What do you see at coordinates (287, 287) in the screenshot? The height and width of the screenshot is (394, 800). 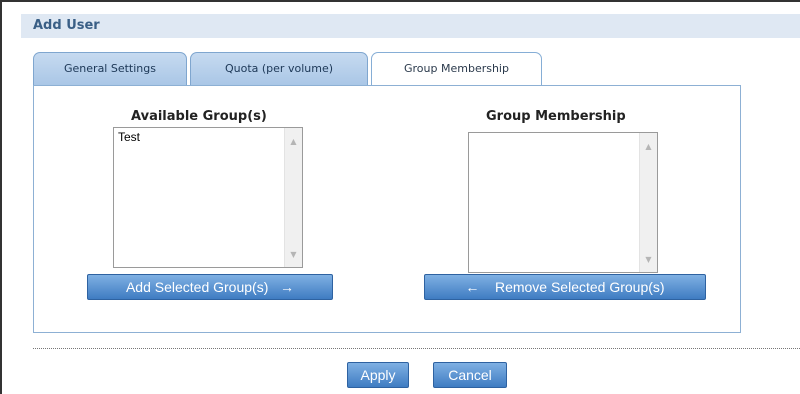 I see `arrow-right-icon: →` at bounding box center [287, 287].